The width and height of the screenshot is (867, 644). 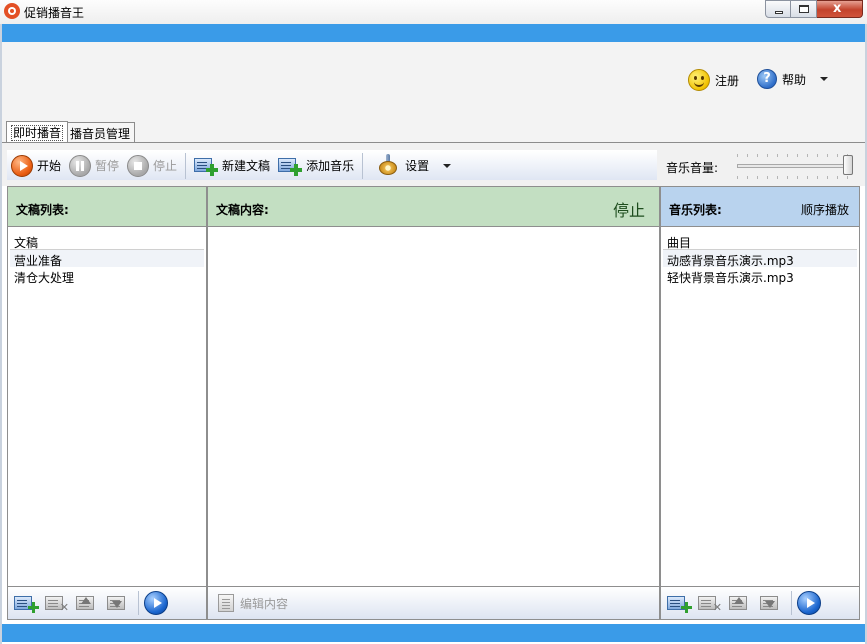 I want to click on close-button: x, so click(x=840, y=9).